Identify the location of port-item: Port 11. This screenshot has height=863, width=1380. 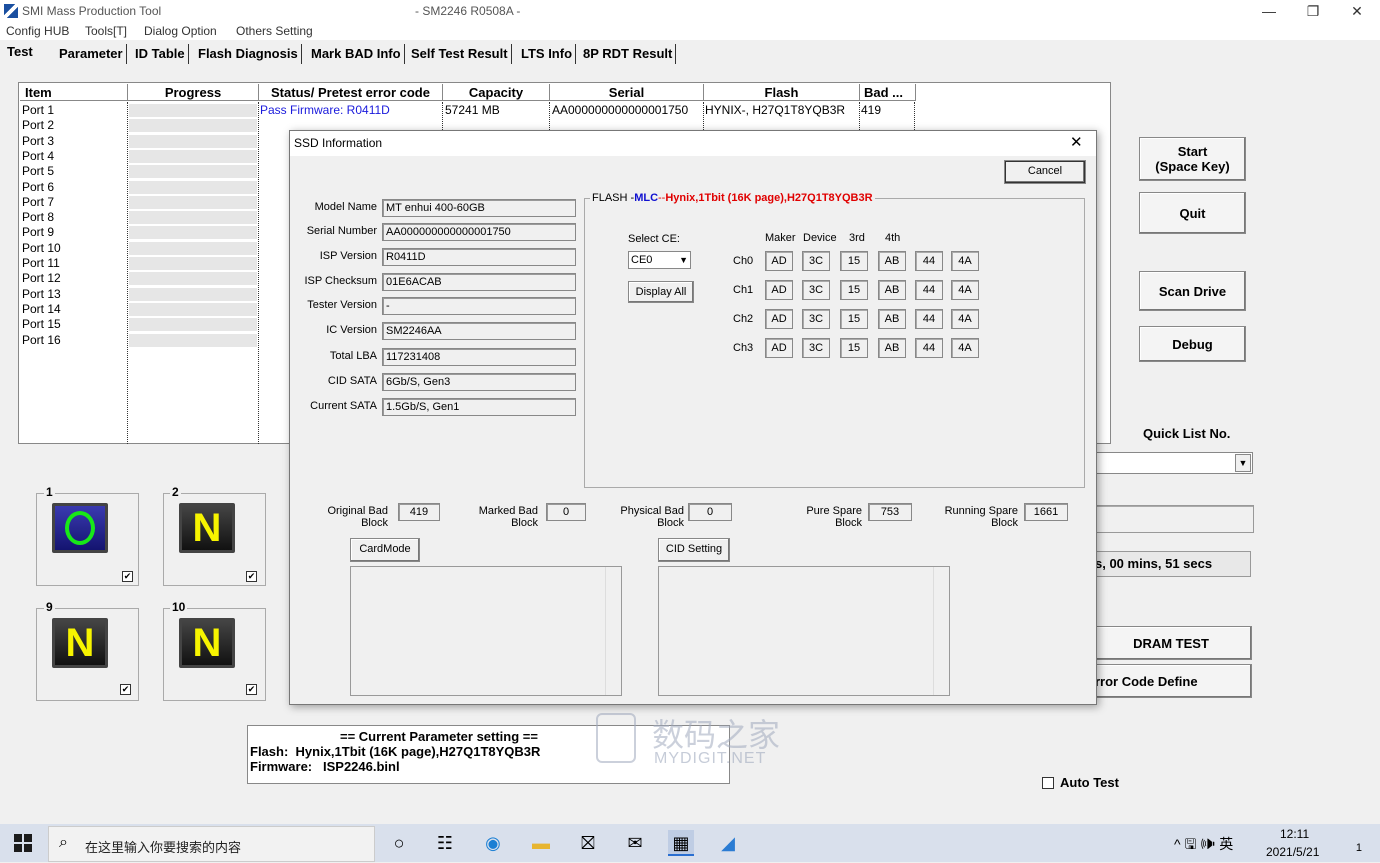
(41, 263).